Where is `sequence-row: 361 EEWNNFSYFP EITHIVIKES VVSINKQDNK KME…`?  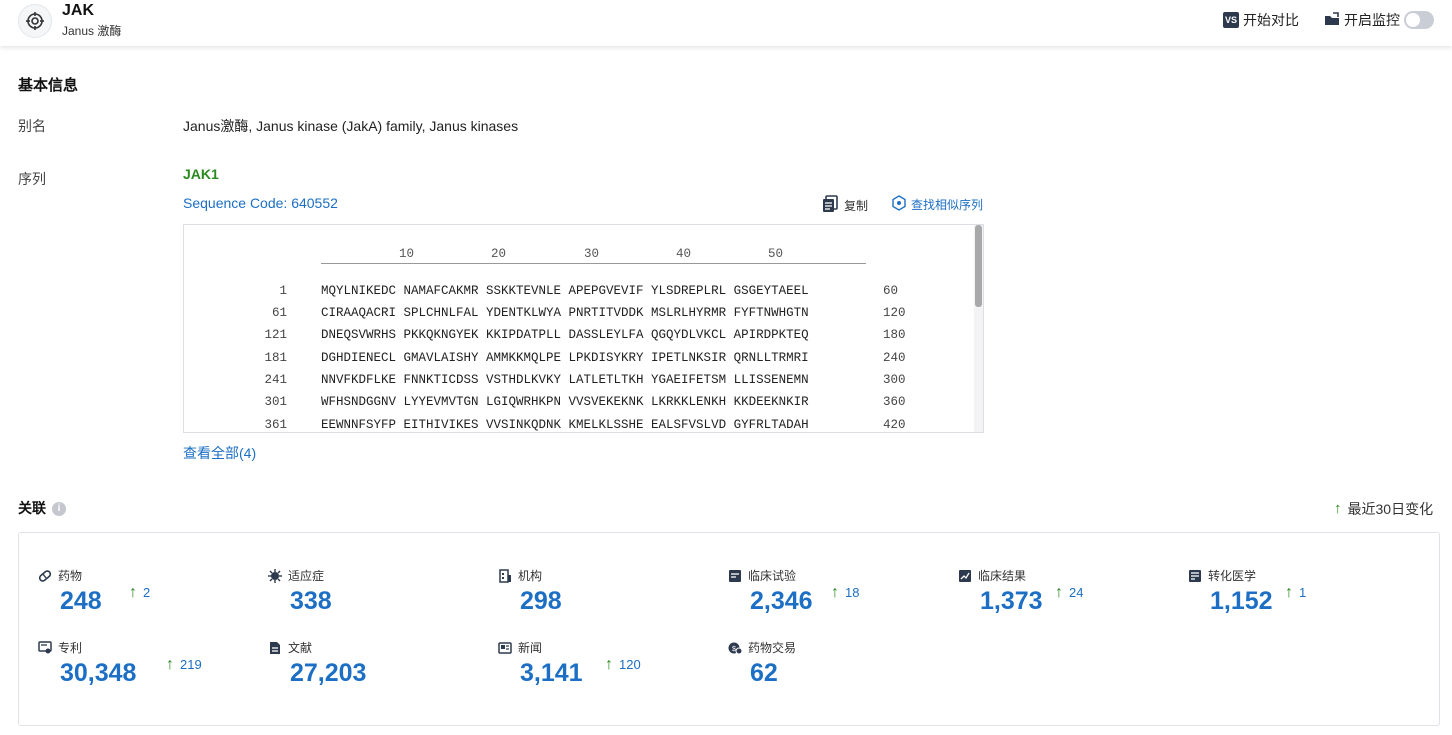 sequence-row: 361 EEWNNFSYFP EITHIVIKES VVSINKQDNK KME… is located at coordinates (574, 425).